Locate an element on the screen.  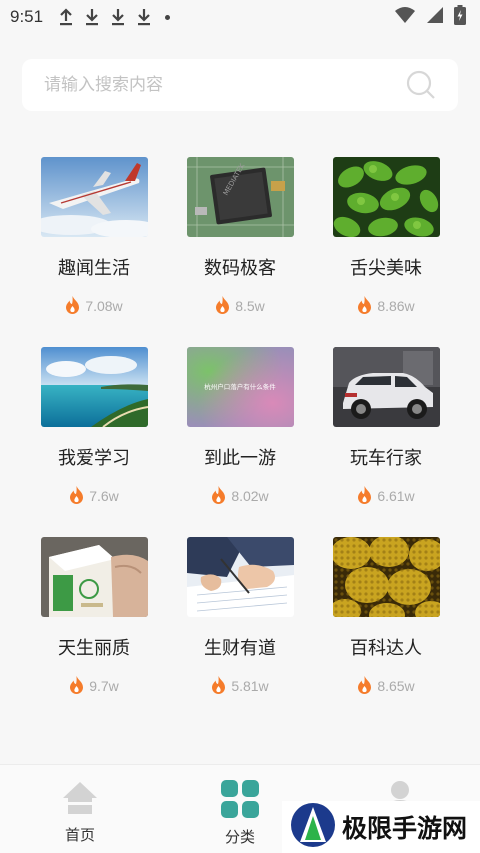
category-heat: 8.86w is located at coordinates (386, 306).